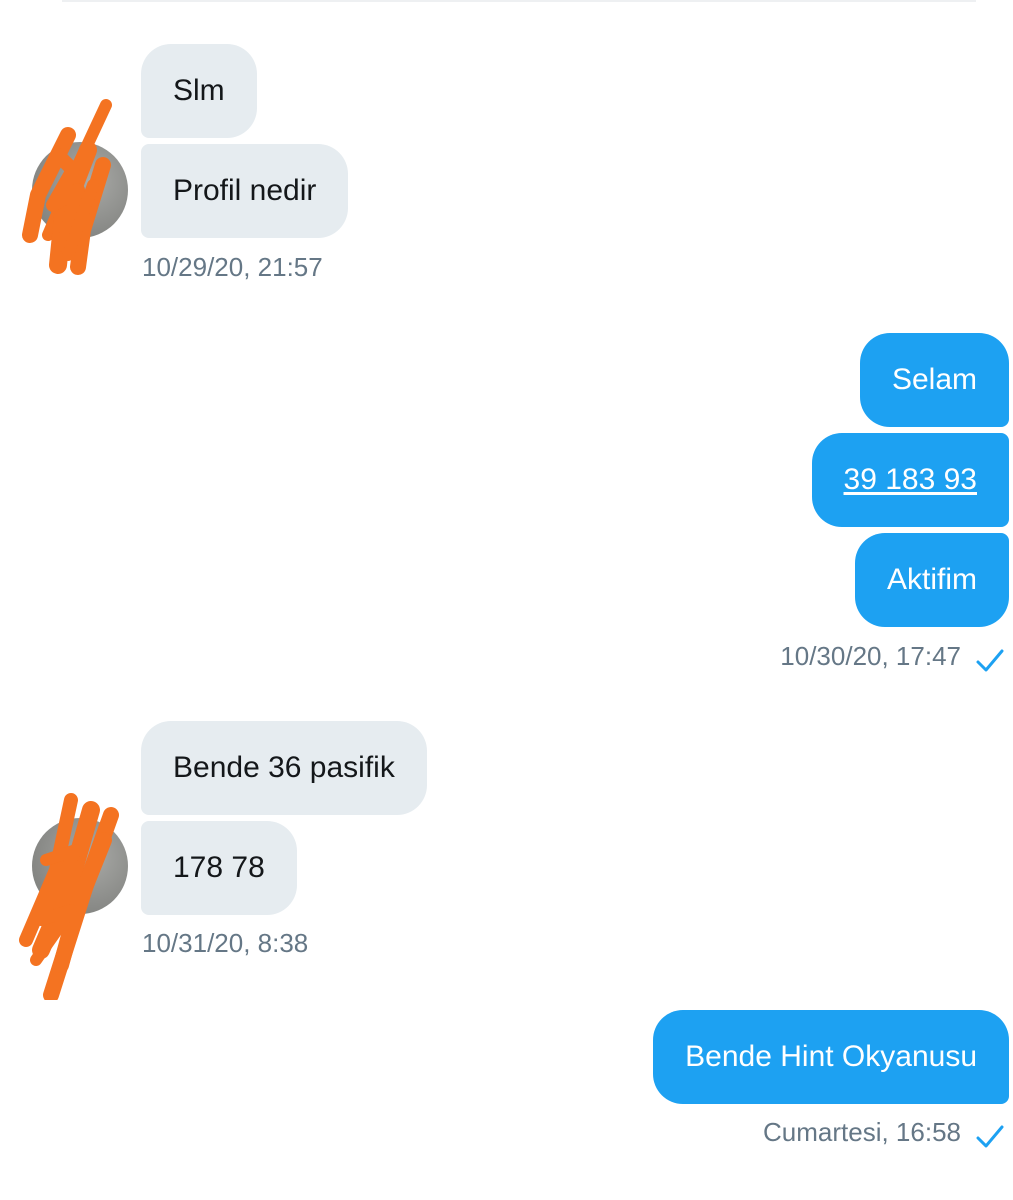 The image size is (1013, 1200). What do you see at coordinates (232, 267) in the screenshot?
I see `message-timestamp: 10/29/20, 21:57` at bounding box center [232, 267].